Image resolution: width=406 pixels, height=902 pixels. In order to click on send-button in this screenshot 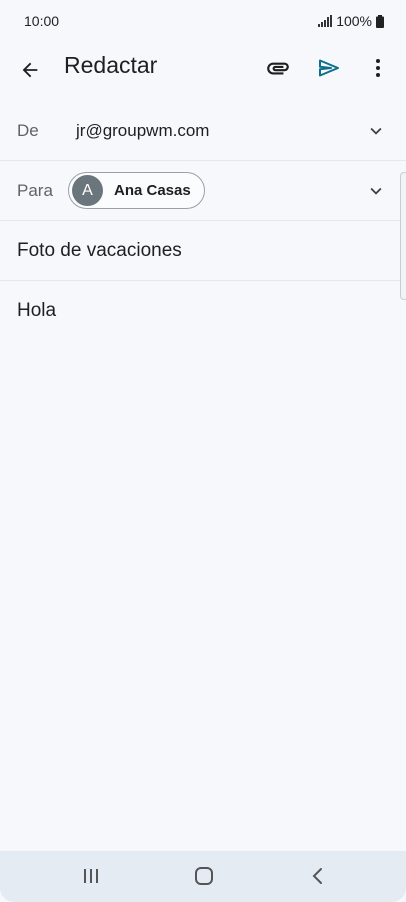, I will do `click(329, 68)`.